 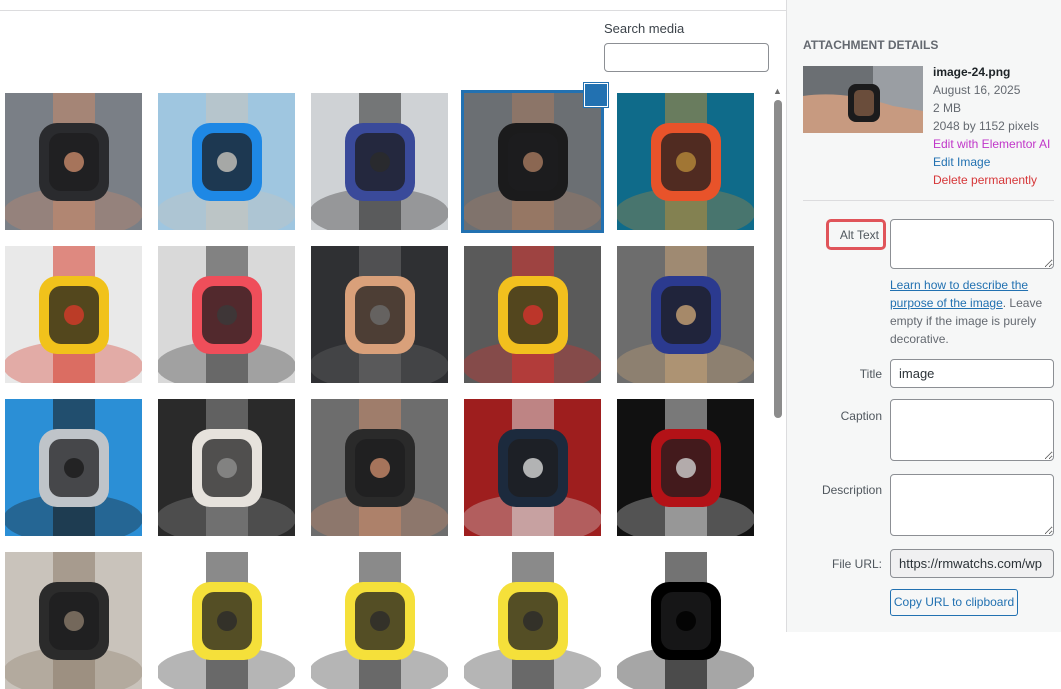 What do you see at coordinates (972, 505) in the screenshot?
I see `description-field` at bounding box center [972, 505].